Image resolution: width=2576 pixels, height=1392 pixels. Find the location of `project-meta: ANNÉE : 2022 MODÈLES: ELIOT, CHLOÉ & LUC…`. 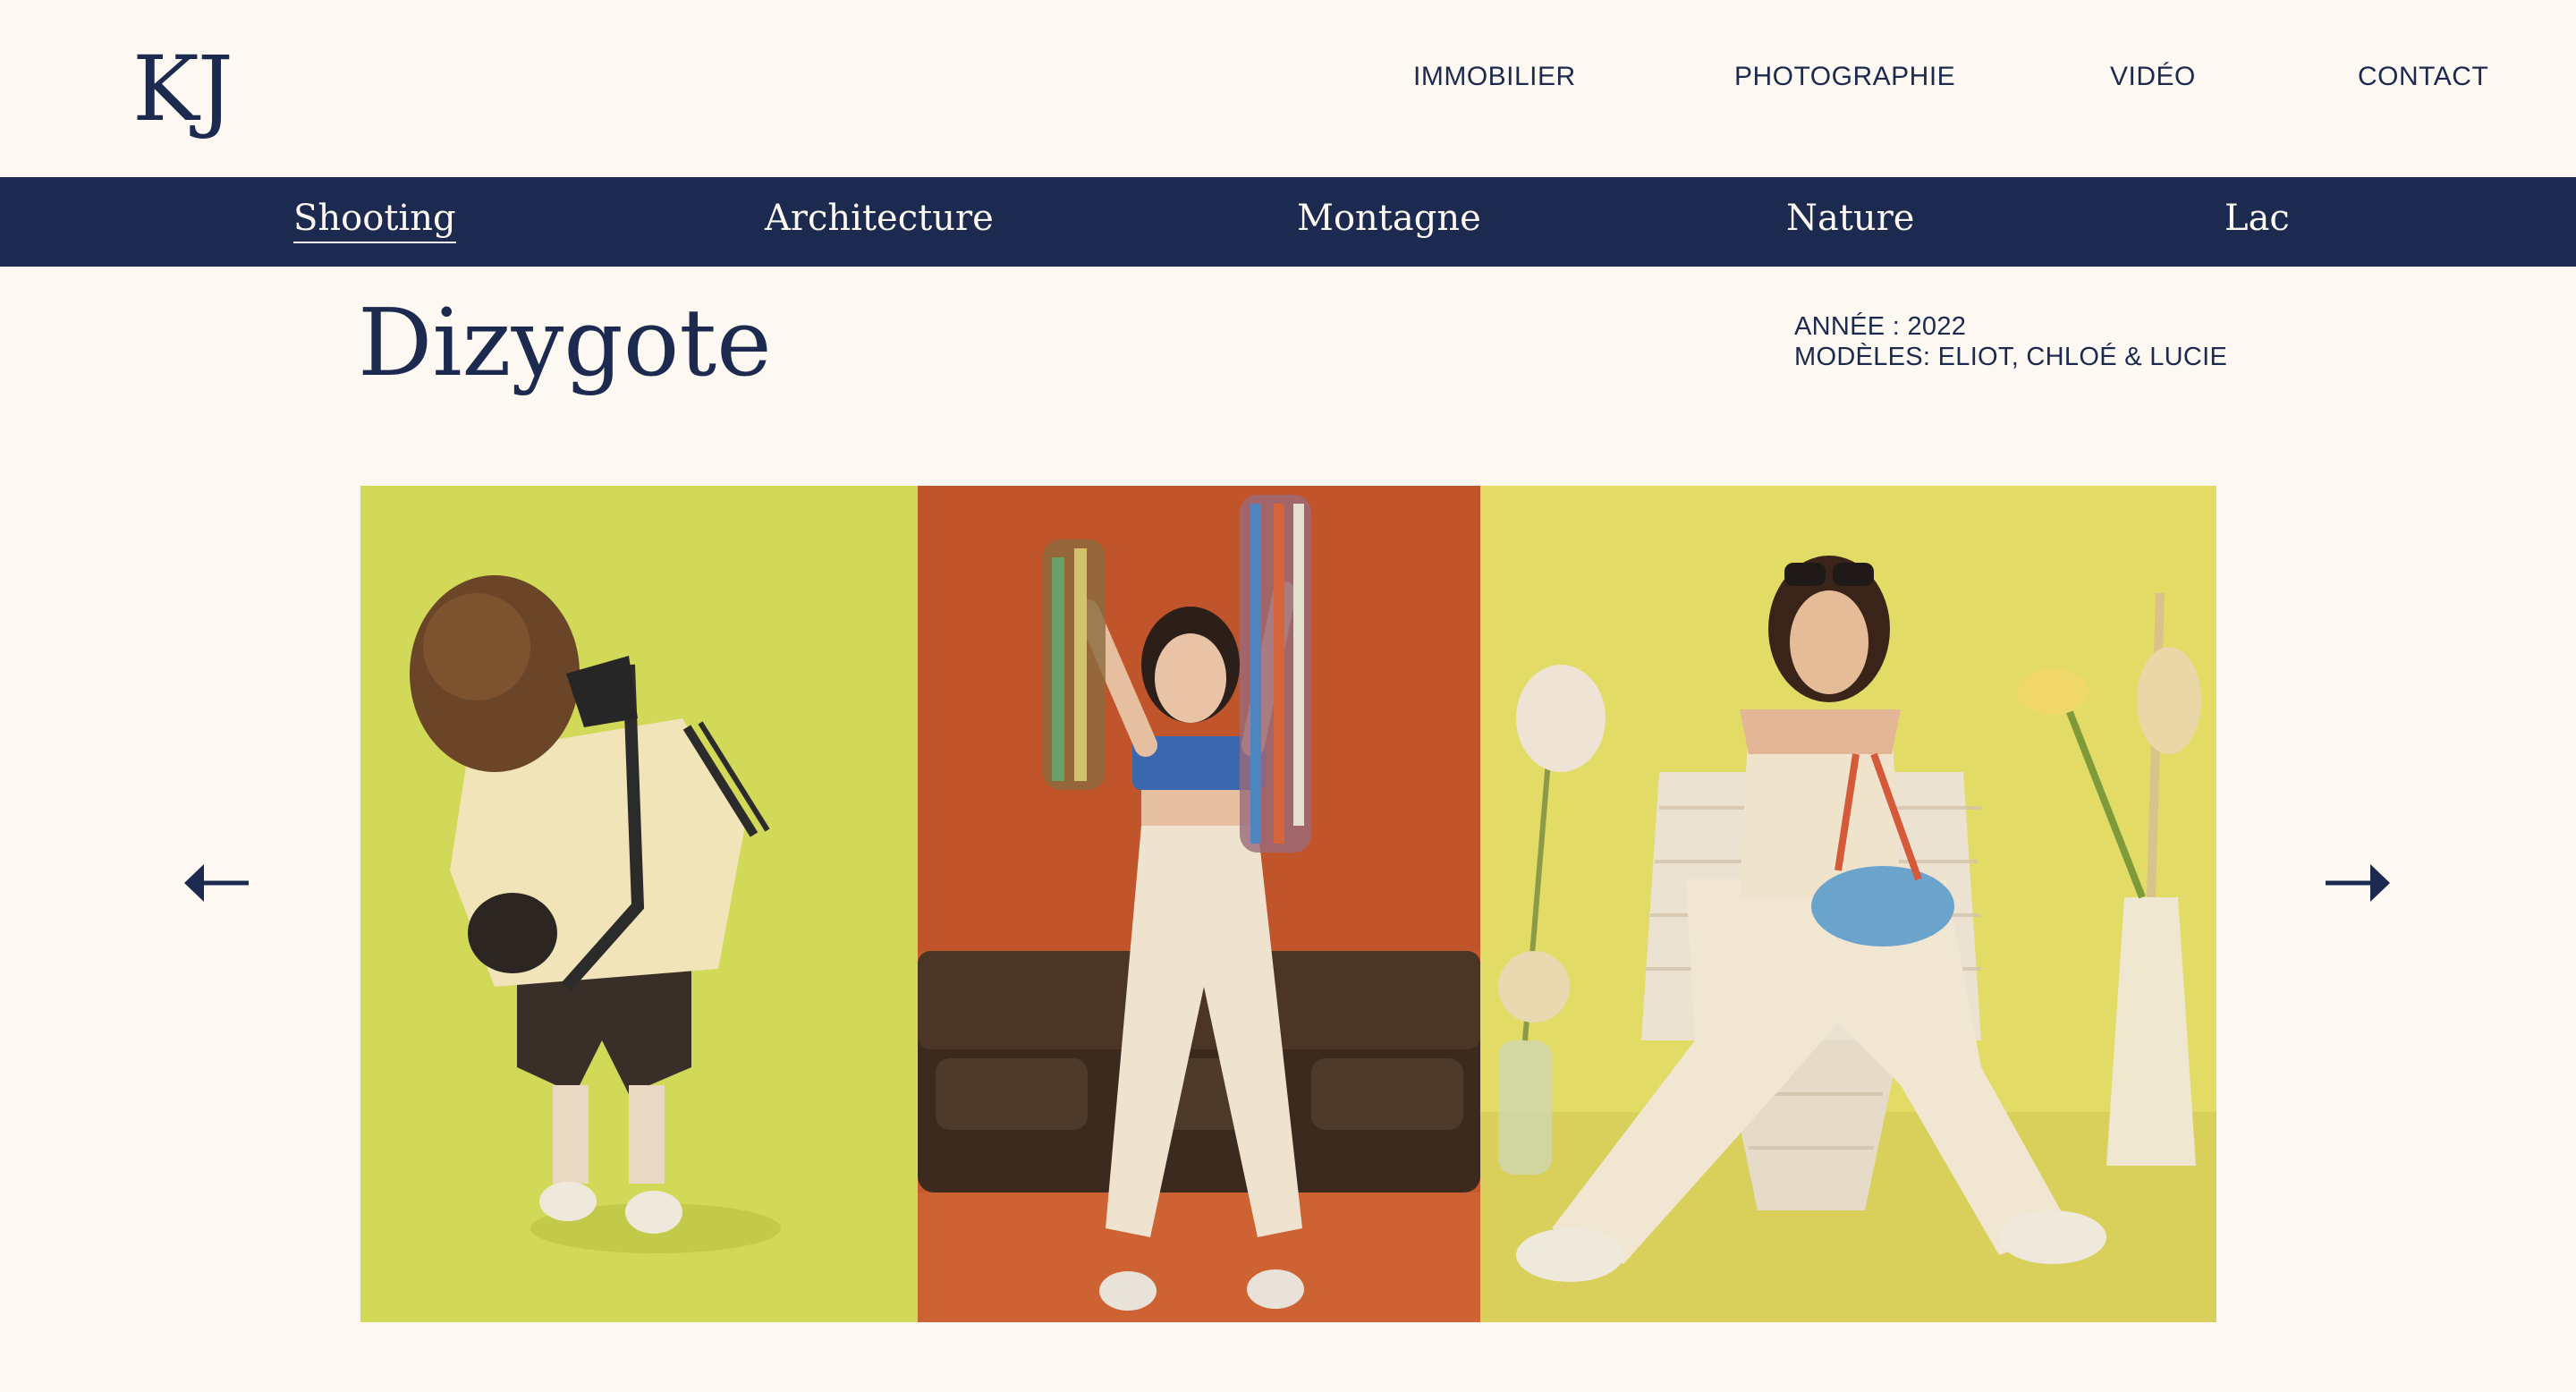

project-meta: ANNÉE : 2022 MODÈLES: ELIOT, CHLOÉ & LUC… is located at coordinates (2010, 341).